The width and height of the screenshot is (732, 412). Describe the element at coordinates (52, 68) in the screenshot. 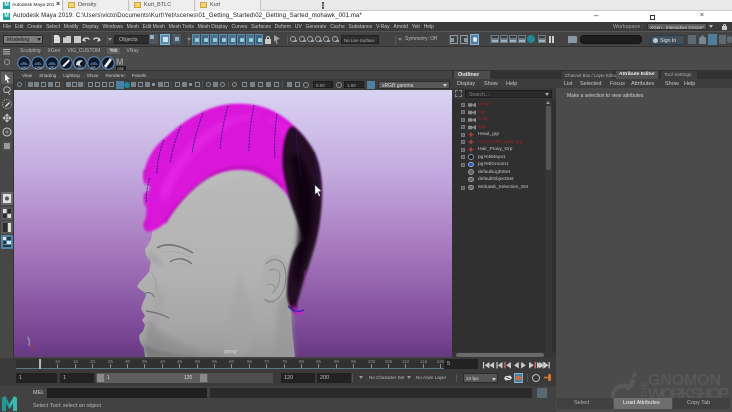

I see `svg-text: CRD` at that location.